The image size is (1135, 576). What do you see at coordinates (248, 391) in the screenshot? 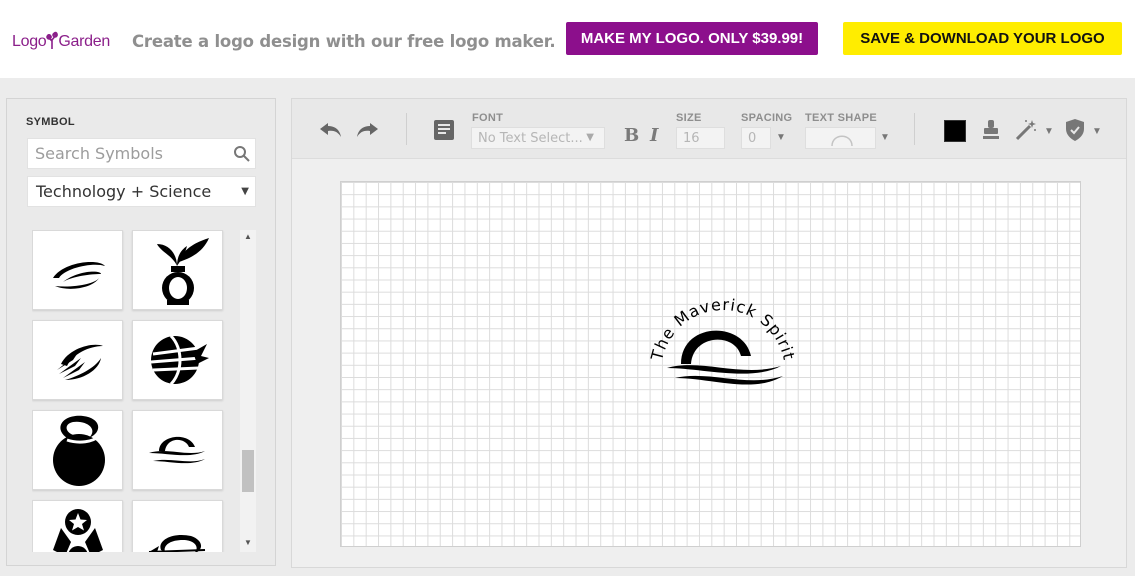
I see `symbol-scrollbar: ▲ ▼` at bounding box center [248, 391].